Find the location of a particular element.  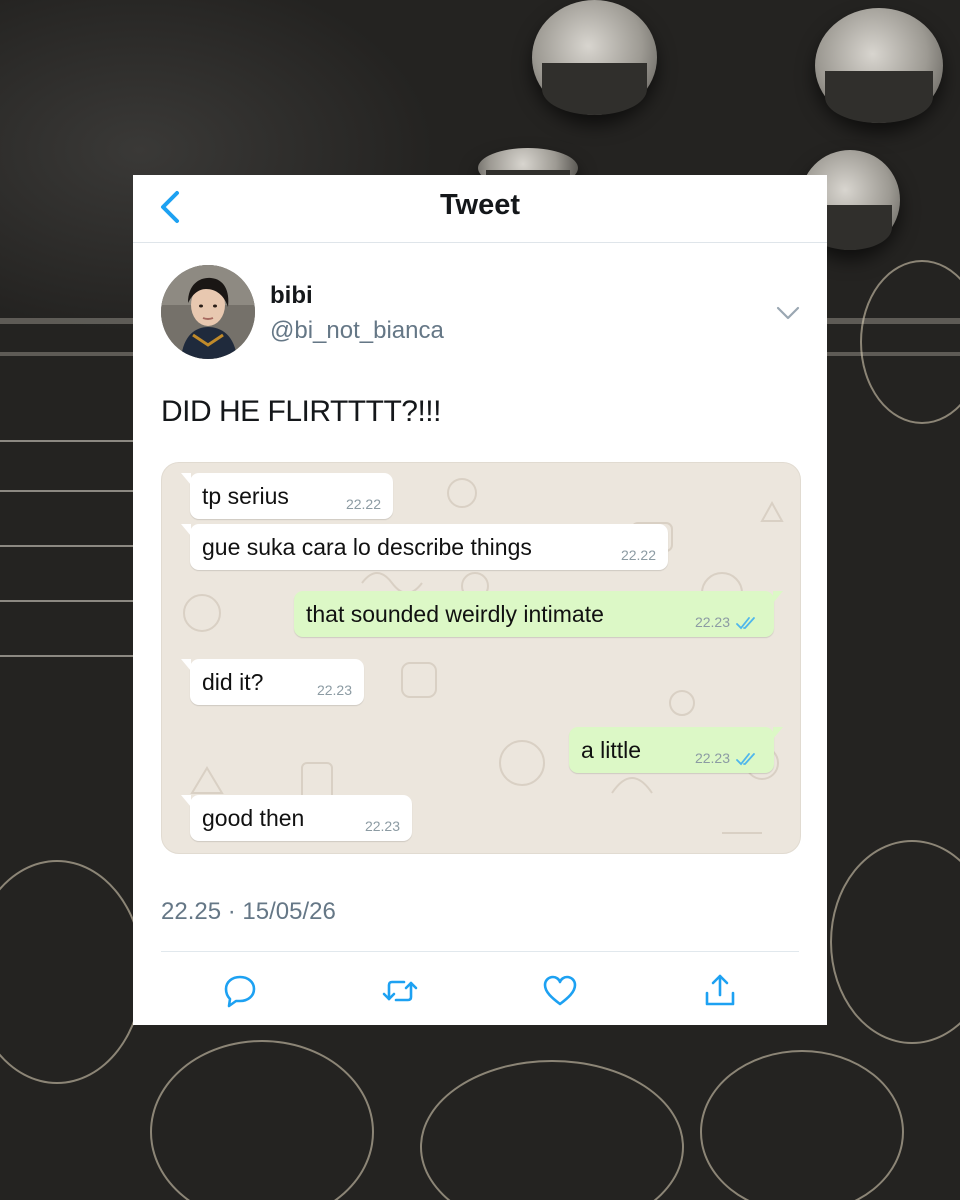

page-title: Tweet is located at coordinates (480, 205).